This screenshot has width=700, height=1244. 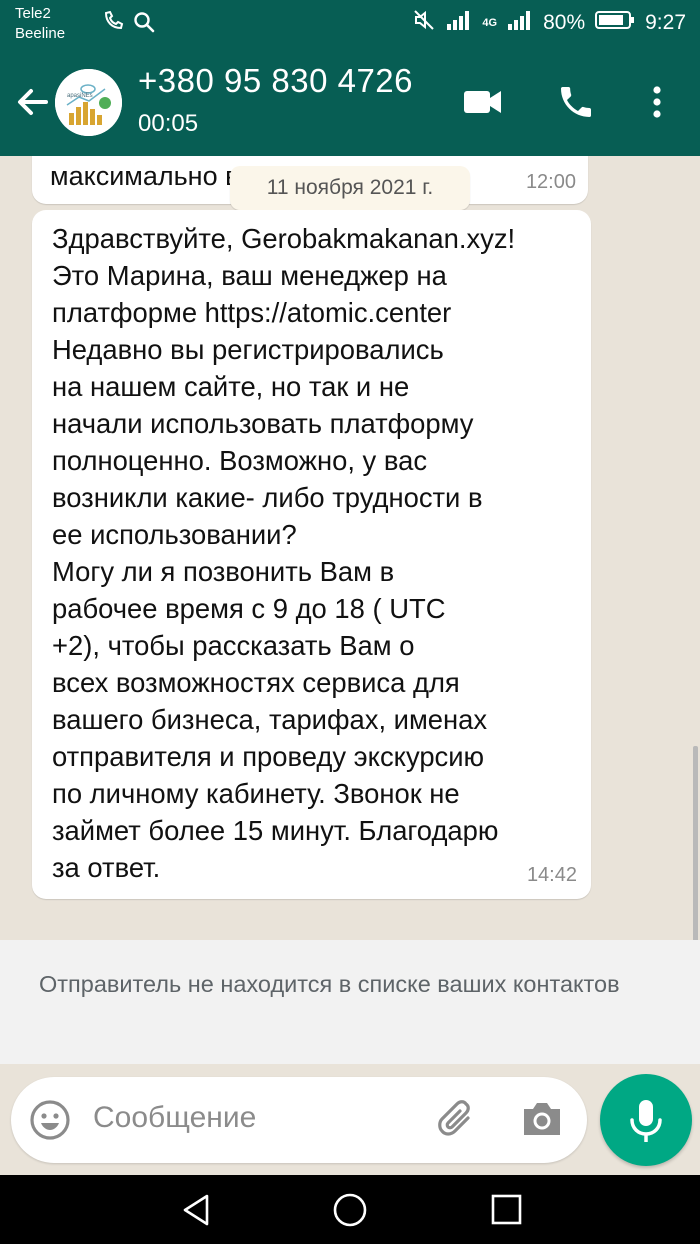 What do you see at coordinates (424, 23) in the screenshot?
I see `mute-icon` at bounding box center [424, 23].